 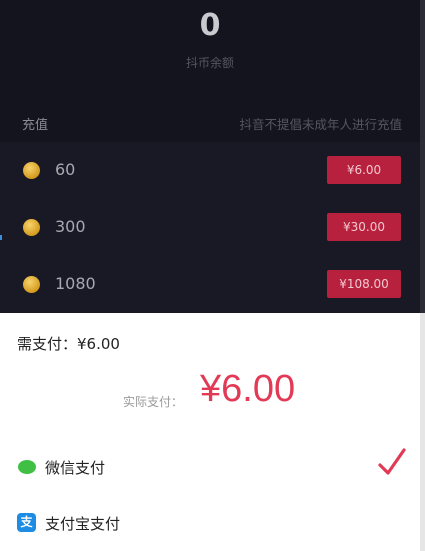 What do you see at coordinates (422, 275) in the screenshot?
I see `right-edge` at bounding box center [422, 275].